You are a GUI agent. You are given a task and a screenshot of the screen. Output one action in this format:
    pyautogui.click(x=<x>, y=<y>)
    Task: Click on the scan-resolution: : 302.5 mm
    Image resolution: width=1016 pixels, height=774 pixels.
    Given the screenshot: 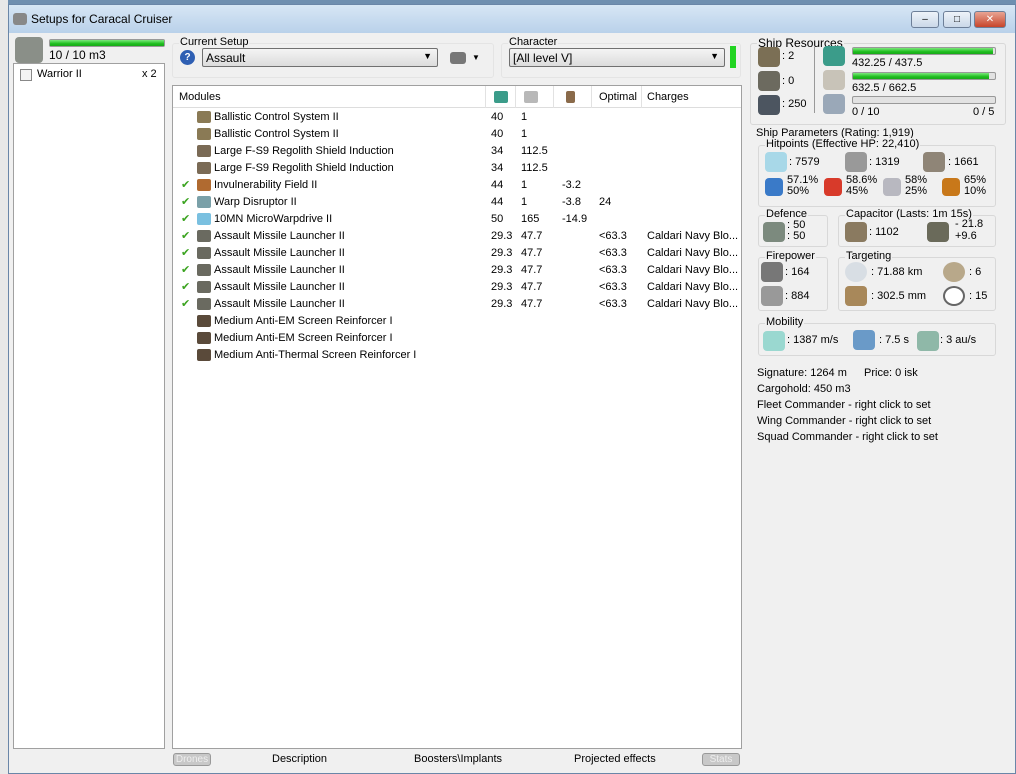 What is the action you would take?
    pyautogui.click(x=899, y=296)
    